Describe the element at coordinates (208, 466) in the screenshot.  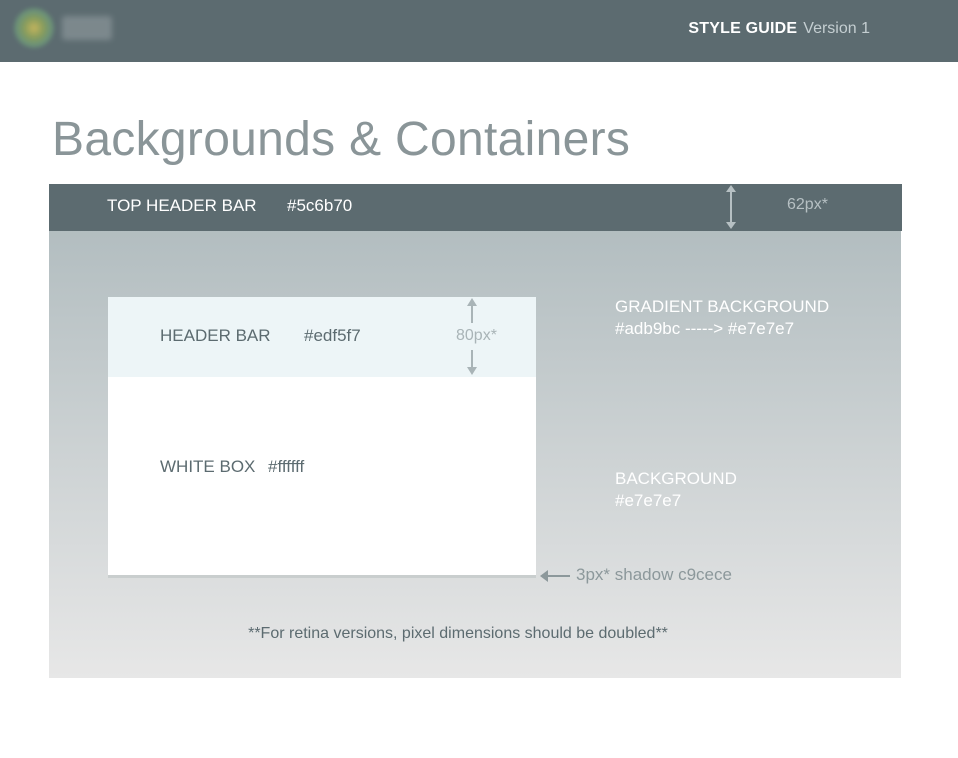
I see `white-box-label: WHITE BOX` at that location.